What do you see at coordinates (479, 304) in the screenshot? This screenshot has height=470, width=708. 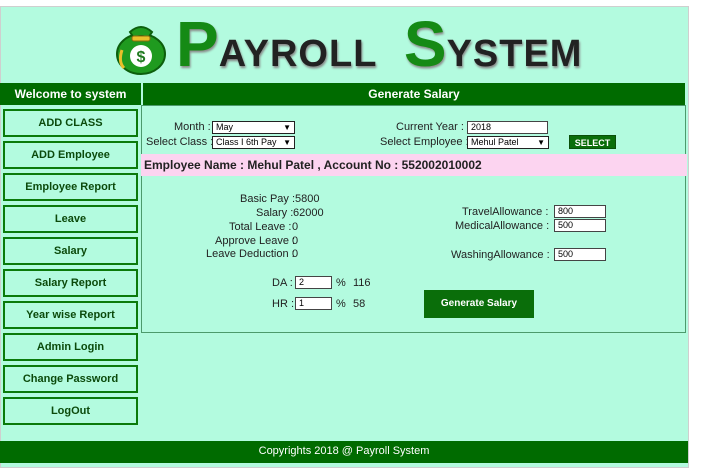 I see `generate-salary-button: Generate Salary` at bounding box center [479, 304].